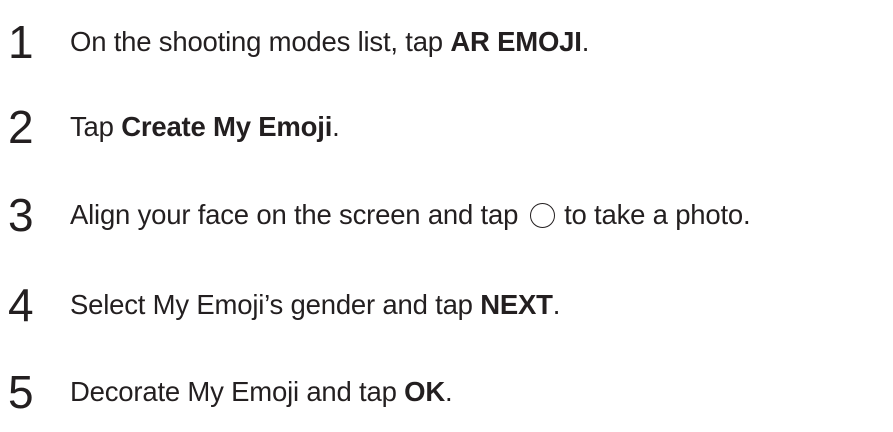  I want to click on step-number: 1, so click(21, 42).